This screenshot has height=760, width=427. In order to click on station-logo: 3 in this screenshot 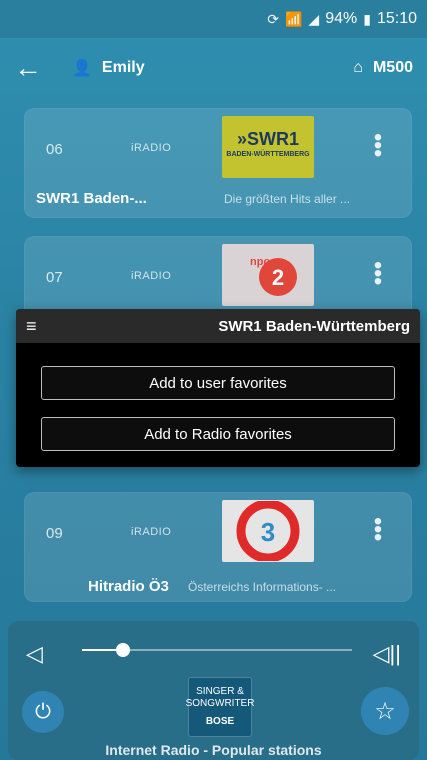, I will do `click(268, 531)`.